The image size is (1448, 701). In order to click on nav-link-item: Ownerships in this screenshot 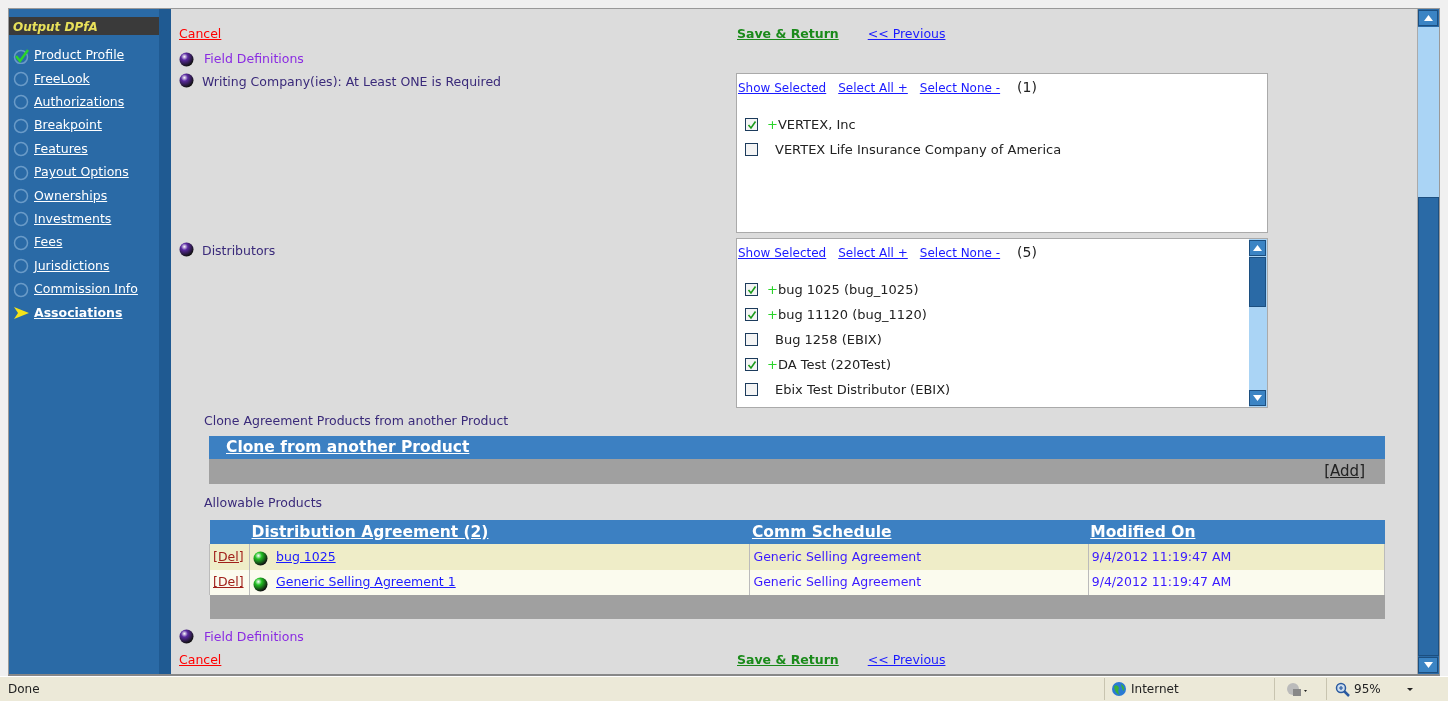, I will do `click(71, 196)`.